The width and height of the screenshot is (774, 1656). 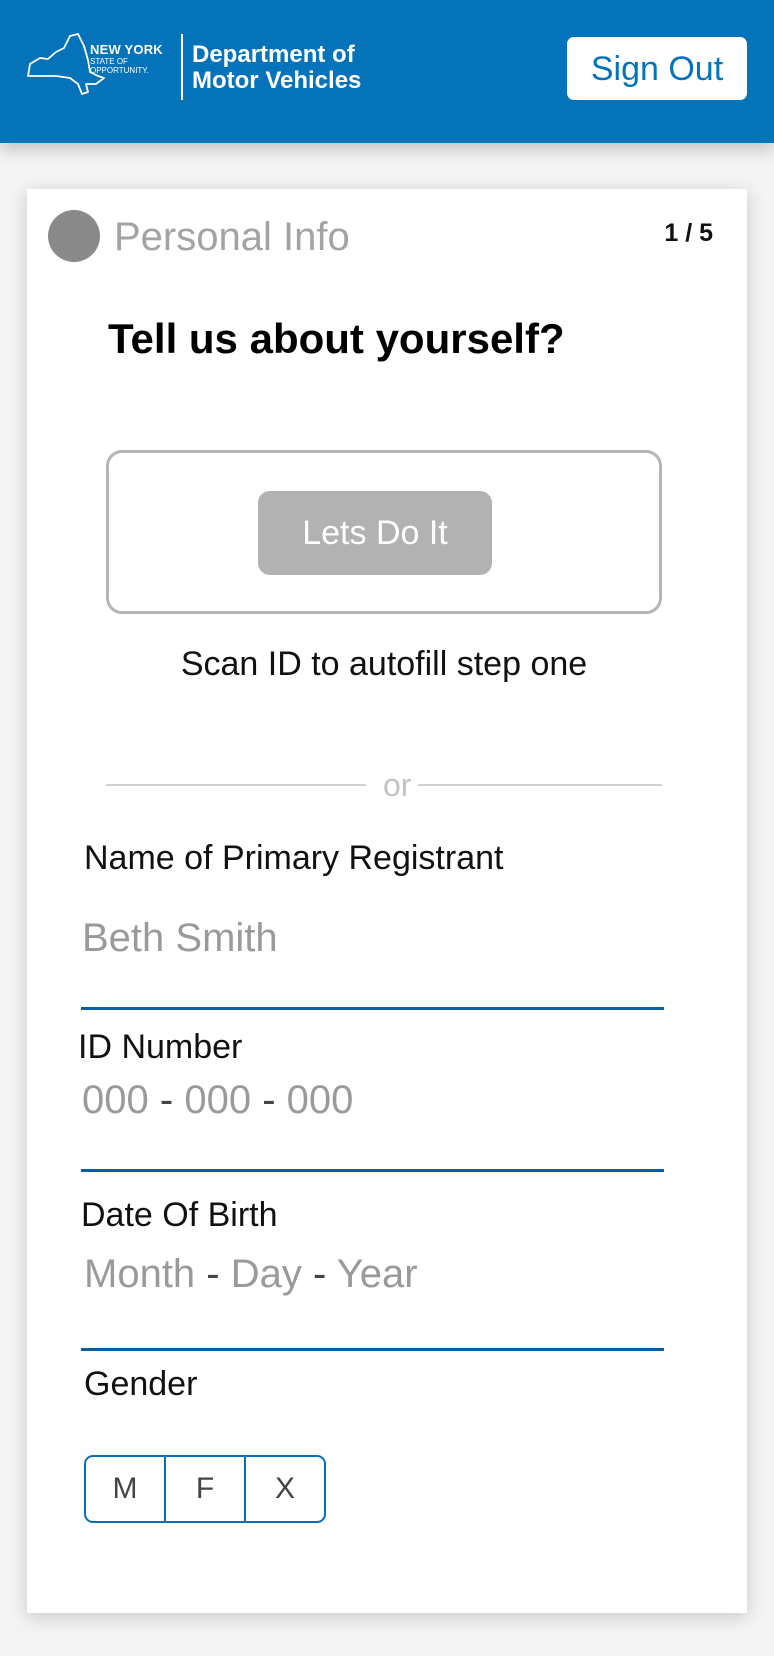 What do you see at coordinates (266, 1274) in the screenshot?
I see `dob-day: Day` at bounding box center [266, 1274].